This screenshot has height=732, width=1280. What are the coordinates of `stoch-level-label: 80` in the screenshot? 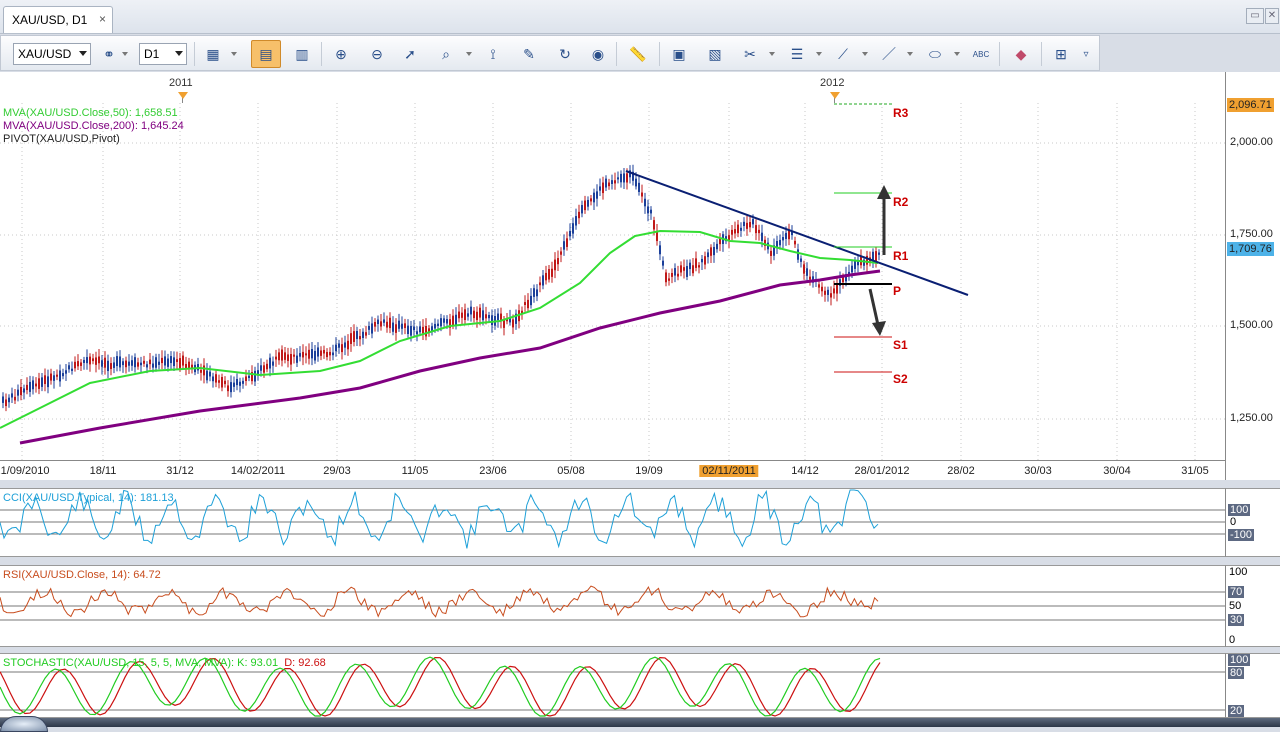 It's located at (1236, 673).